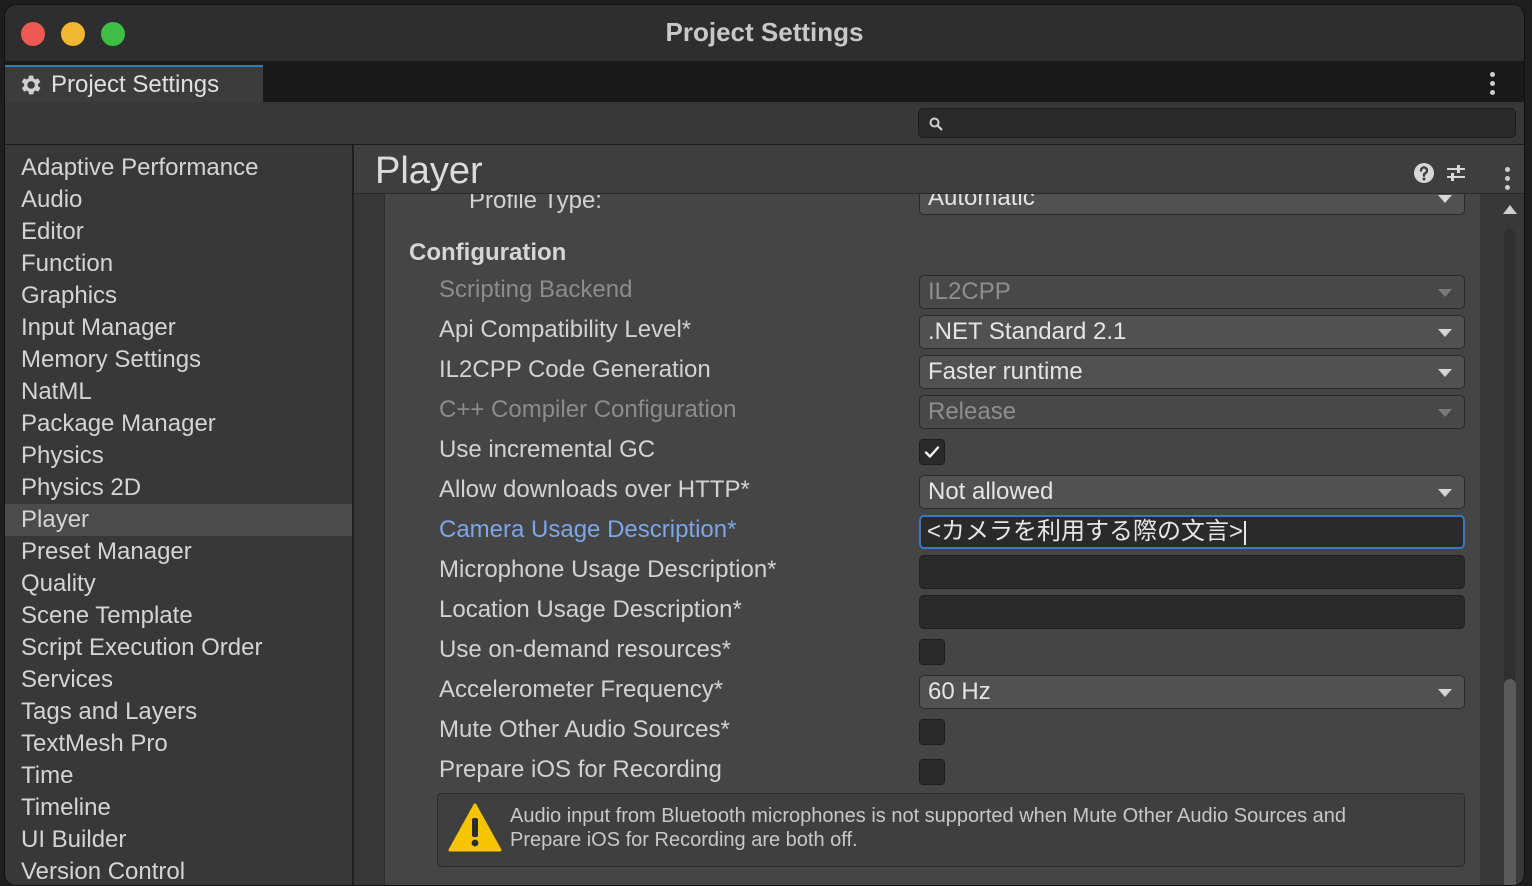  Describe the element at coordinates (178, 616) in the screenshot. I see `sidebar-item-scene-template: Scene Template` at that location.